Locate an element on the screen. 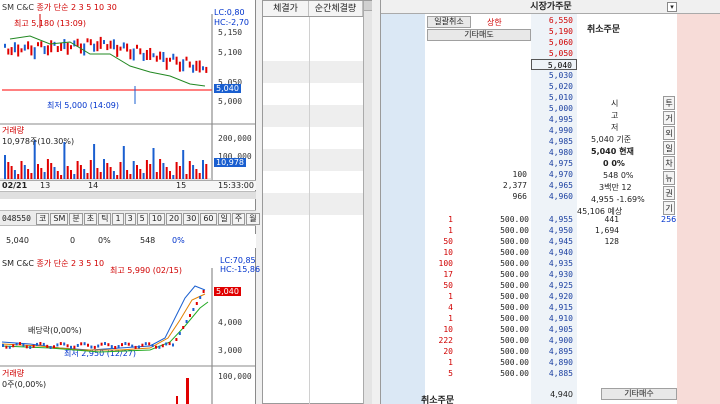 The width and height of the screenshot is (720, 404). bid-row: 1 500.00 4,955 is located at coordinates (481, 219).